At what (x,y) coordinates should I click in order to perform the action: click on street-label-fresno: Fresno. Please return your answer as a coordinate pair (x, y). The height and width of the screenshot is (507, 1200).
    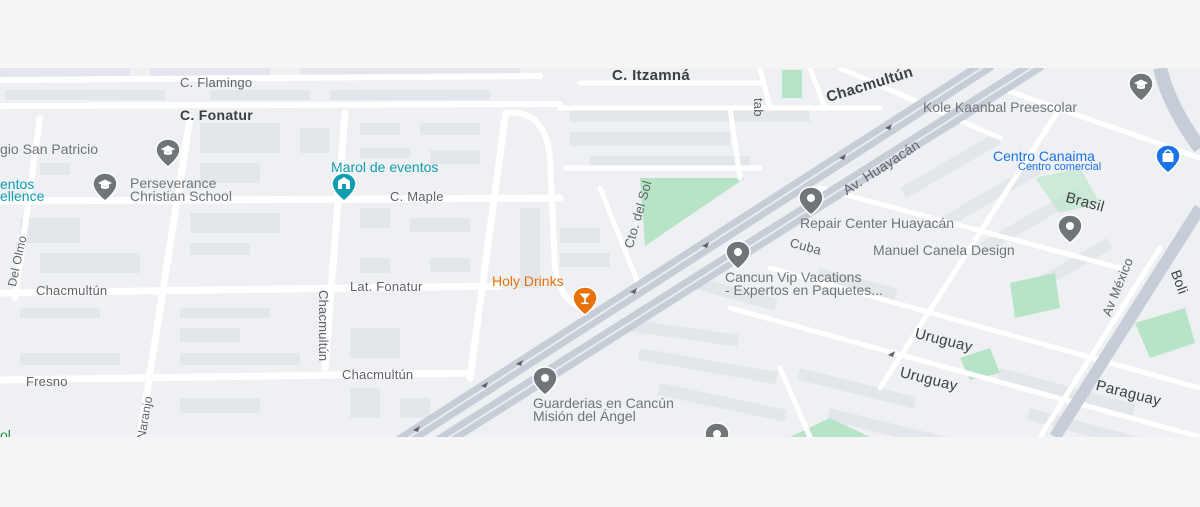
    Looking at the image, I should click on (47, 381).